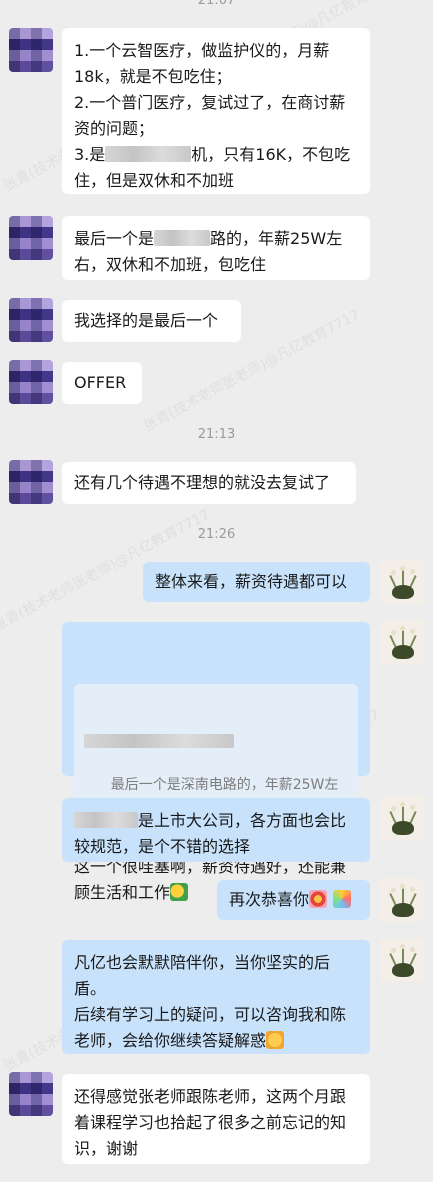 The image size is (433, 1182). I want to click on thumbs-up-icon, so click(179, 892).